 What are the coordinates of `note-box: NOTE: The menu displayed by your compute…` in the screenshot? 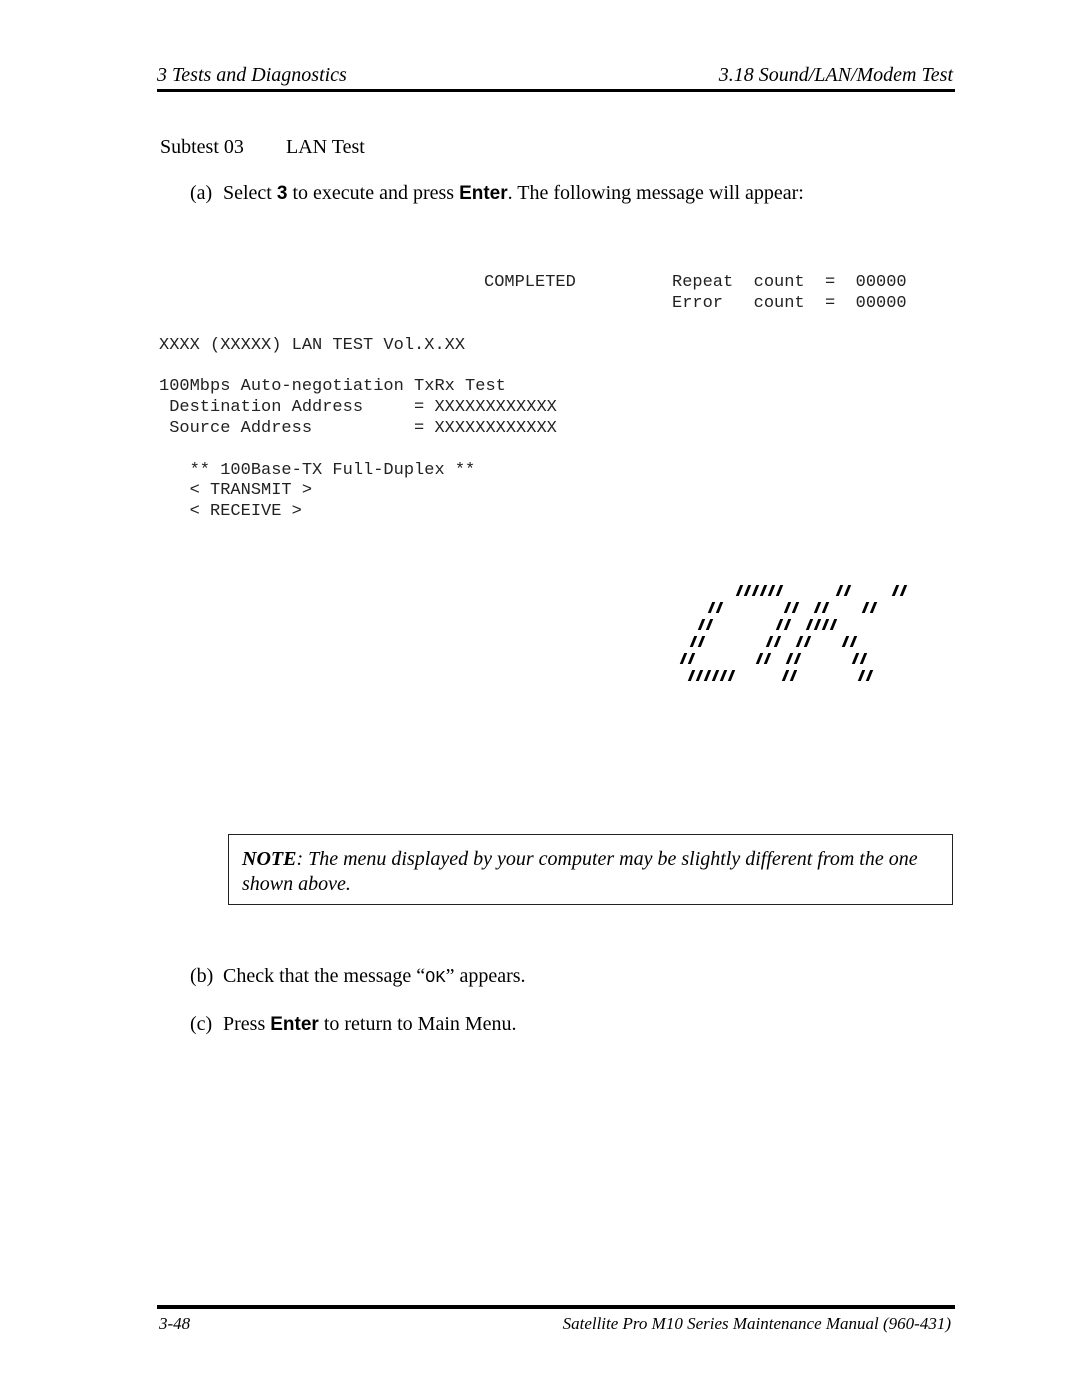 It's located at (590, 869).